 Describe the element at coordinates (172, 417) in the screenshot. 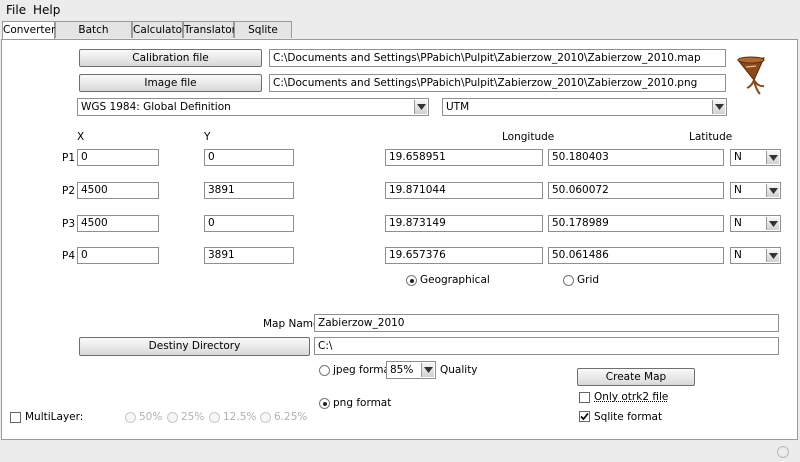

I see `multilayer-25-radio` at that location.